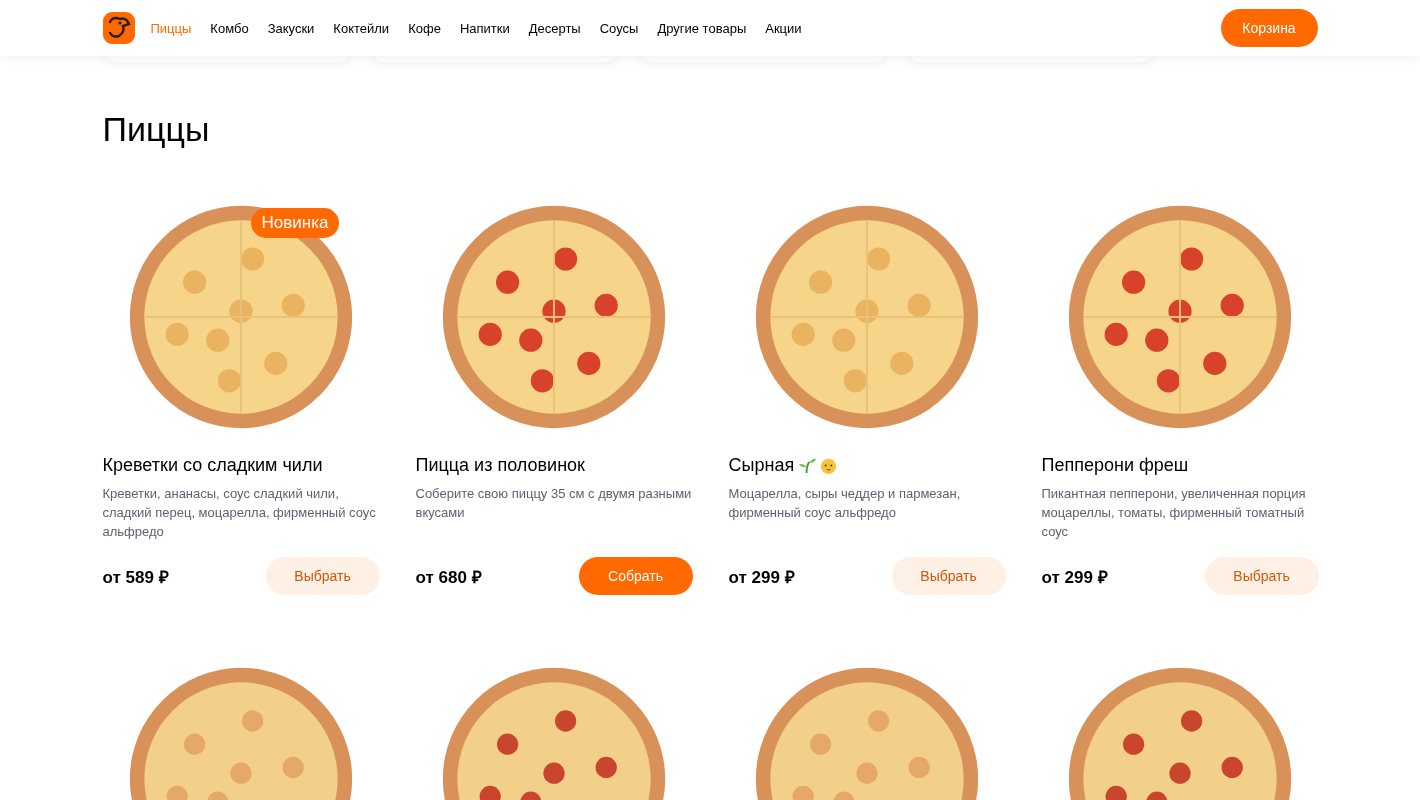  What do you see at coordinates (619, 28) in the screenshot?
I see `nav-link: Соусы` at bounding box center [619, 28].